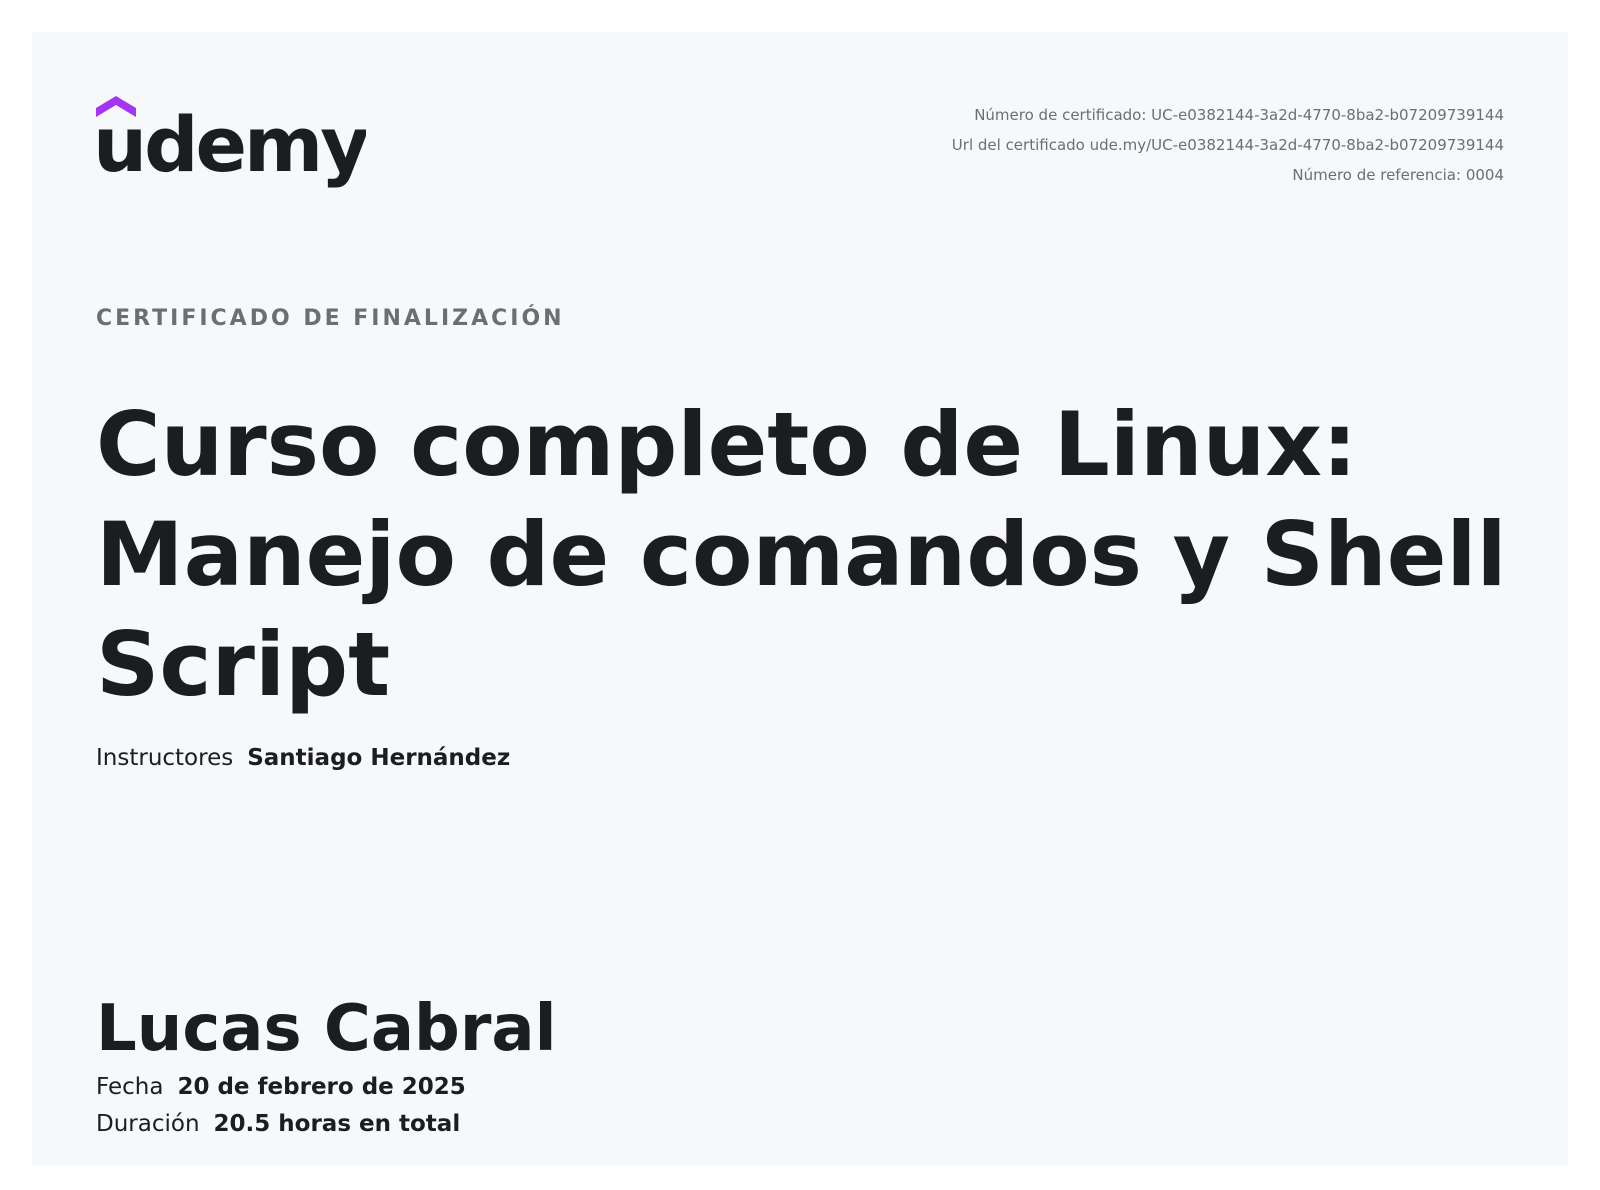 The height and width of the screenshot is (1190, 1600). Describe the element at coordinates (337, 1124) in the screenshot. I see `duration-value: 20.5 horas en total` at that location.